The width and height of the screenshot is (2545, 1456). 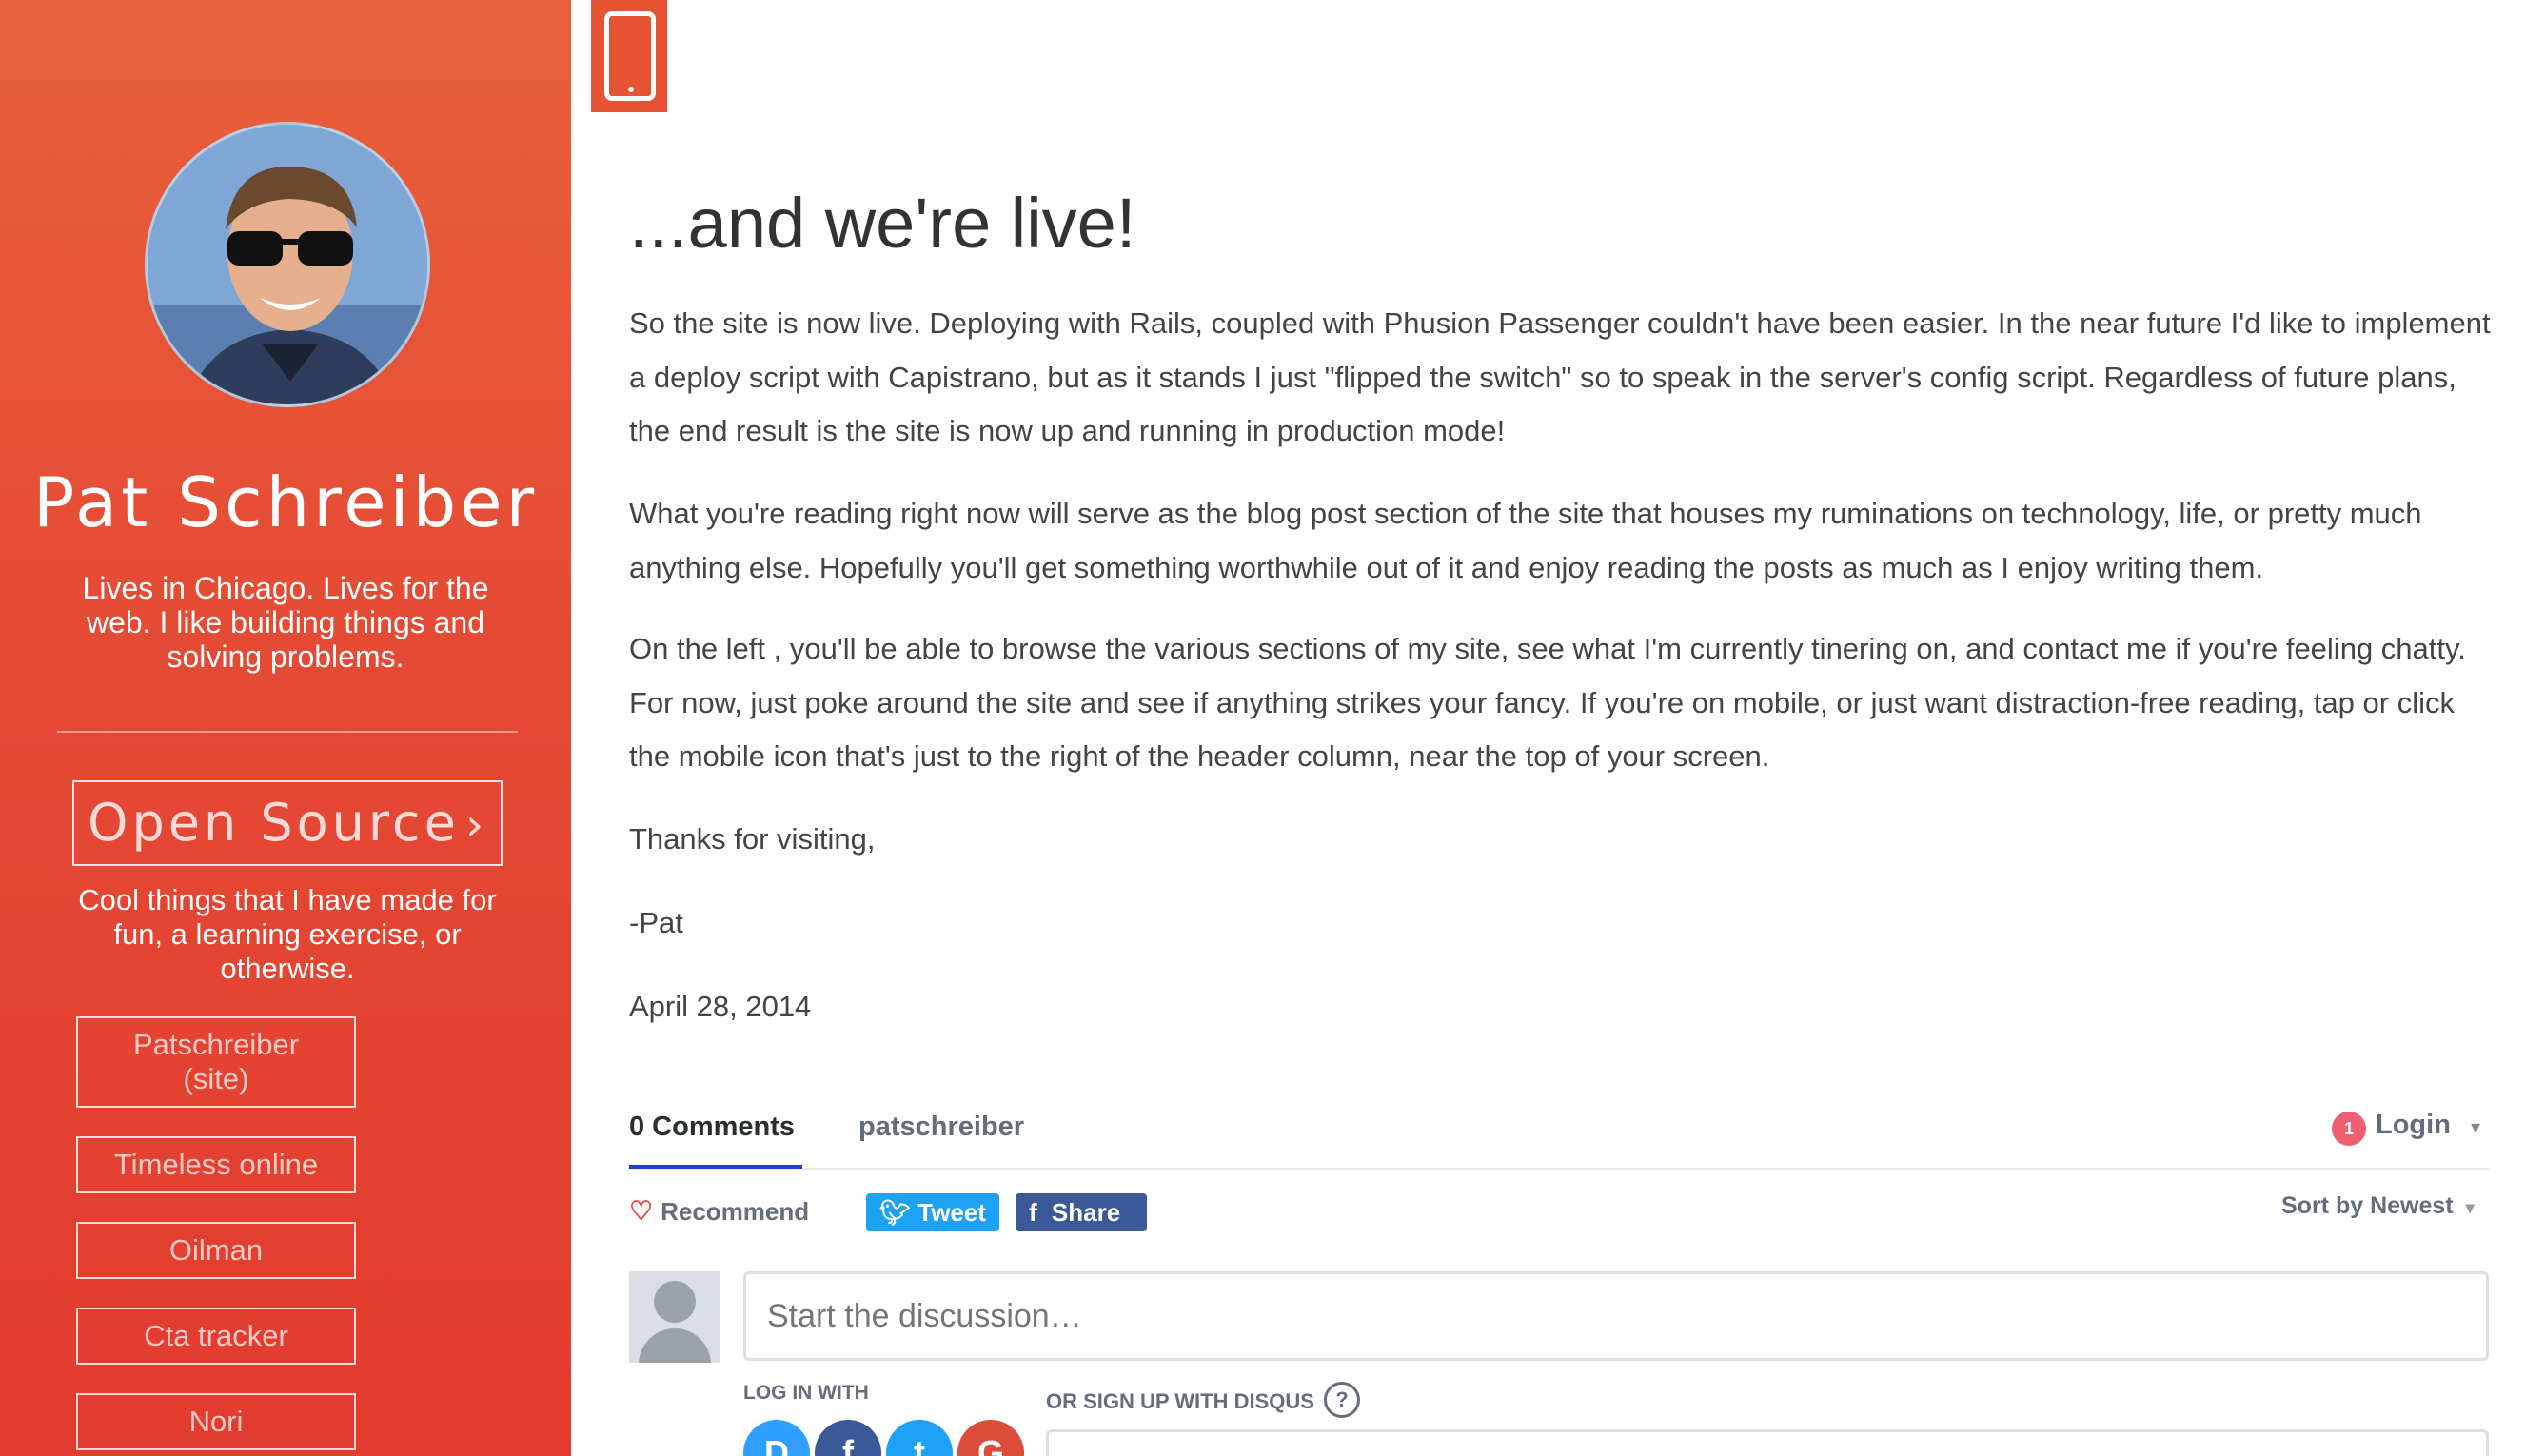 I want to click on login-with-label: LOG IN WITH, so click(x=806, y=1393).